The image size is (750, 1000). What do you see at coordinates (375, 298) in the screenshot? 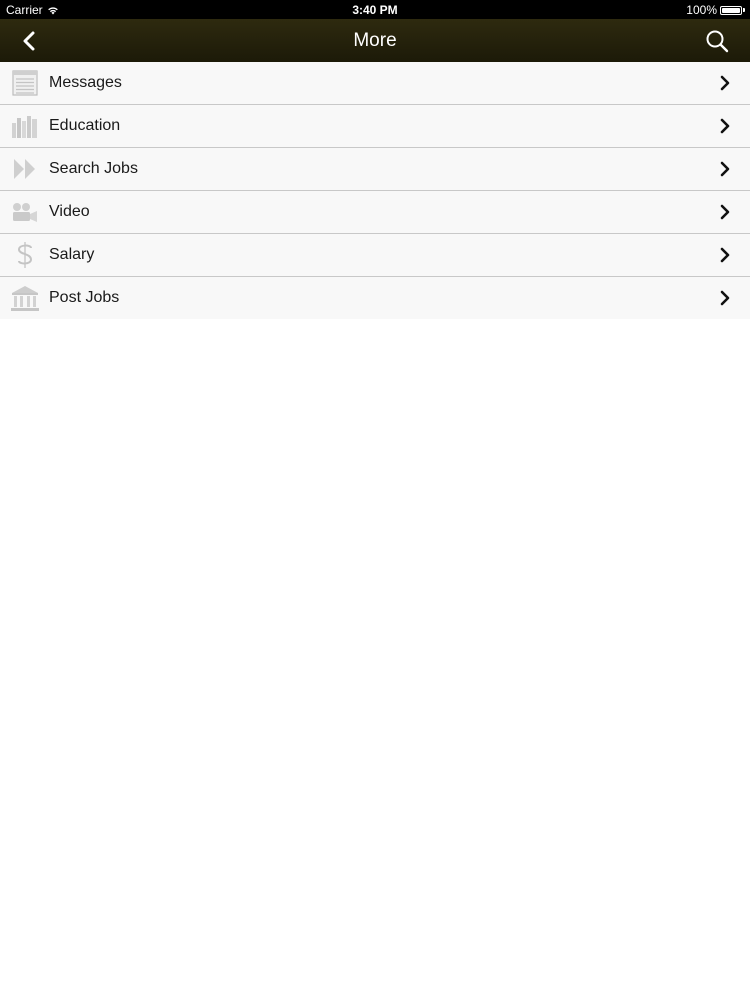
I see `menu-item-post-jobs: Post Jobs` at bounding box center [375, 298].